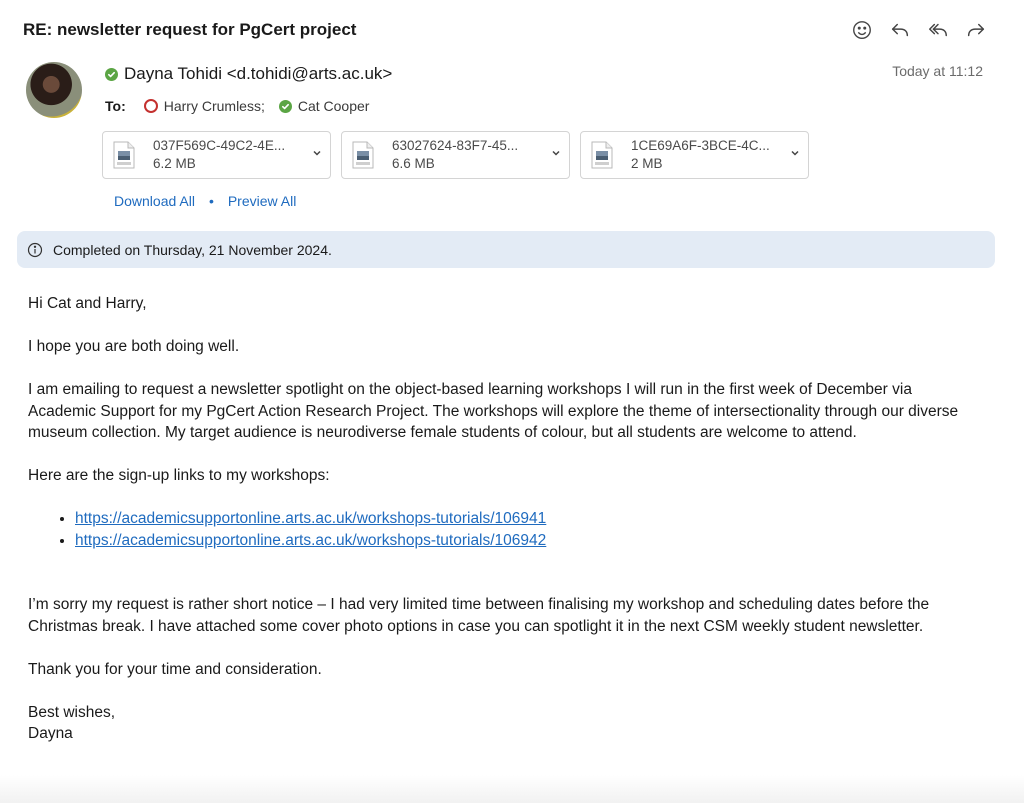  Describe the element at coordinates (35, 249) in the screenshot. I see `info-icon` at that location.